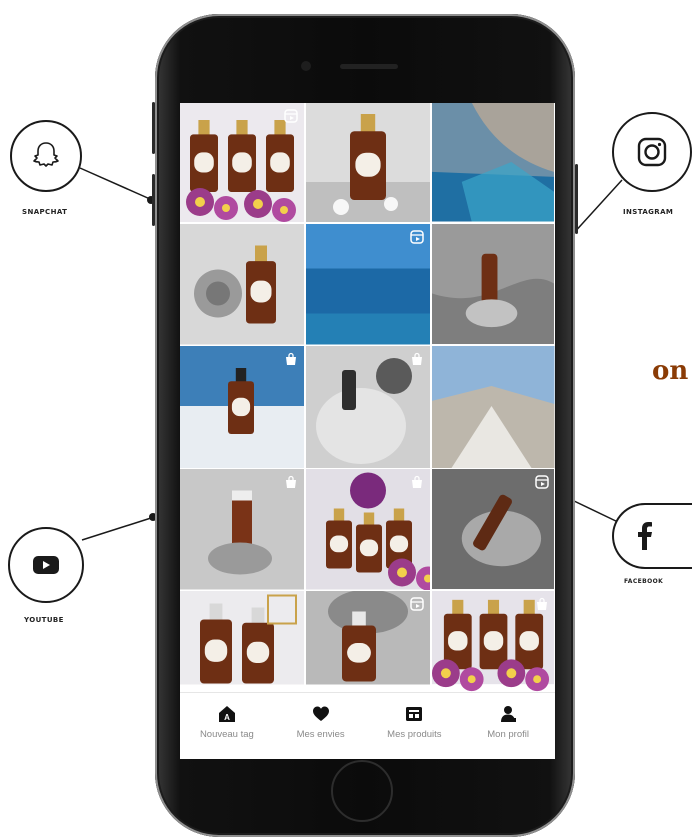 The width and height of the screenshot is (692, 839). I want to click on products-icon, so click(414, 714).